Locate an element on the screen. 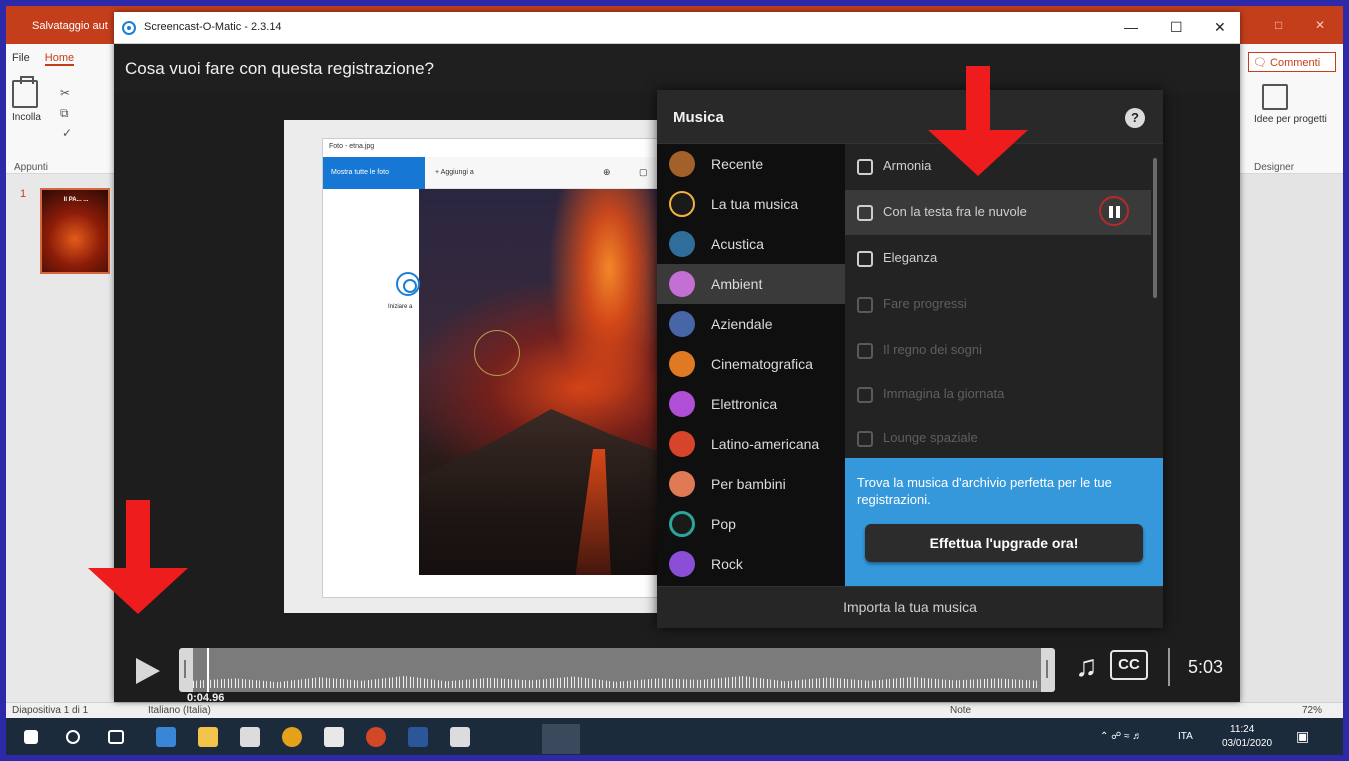 The height and width of the screenshot is (761, 1349). clock-time: 11:24 is located at coordinates (1242, 729).